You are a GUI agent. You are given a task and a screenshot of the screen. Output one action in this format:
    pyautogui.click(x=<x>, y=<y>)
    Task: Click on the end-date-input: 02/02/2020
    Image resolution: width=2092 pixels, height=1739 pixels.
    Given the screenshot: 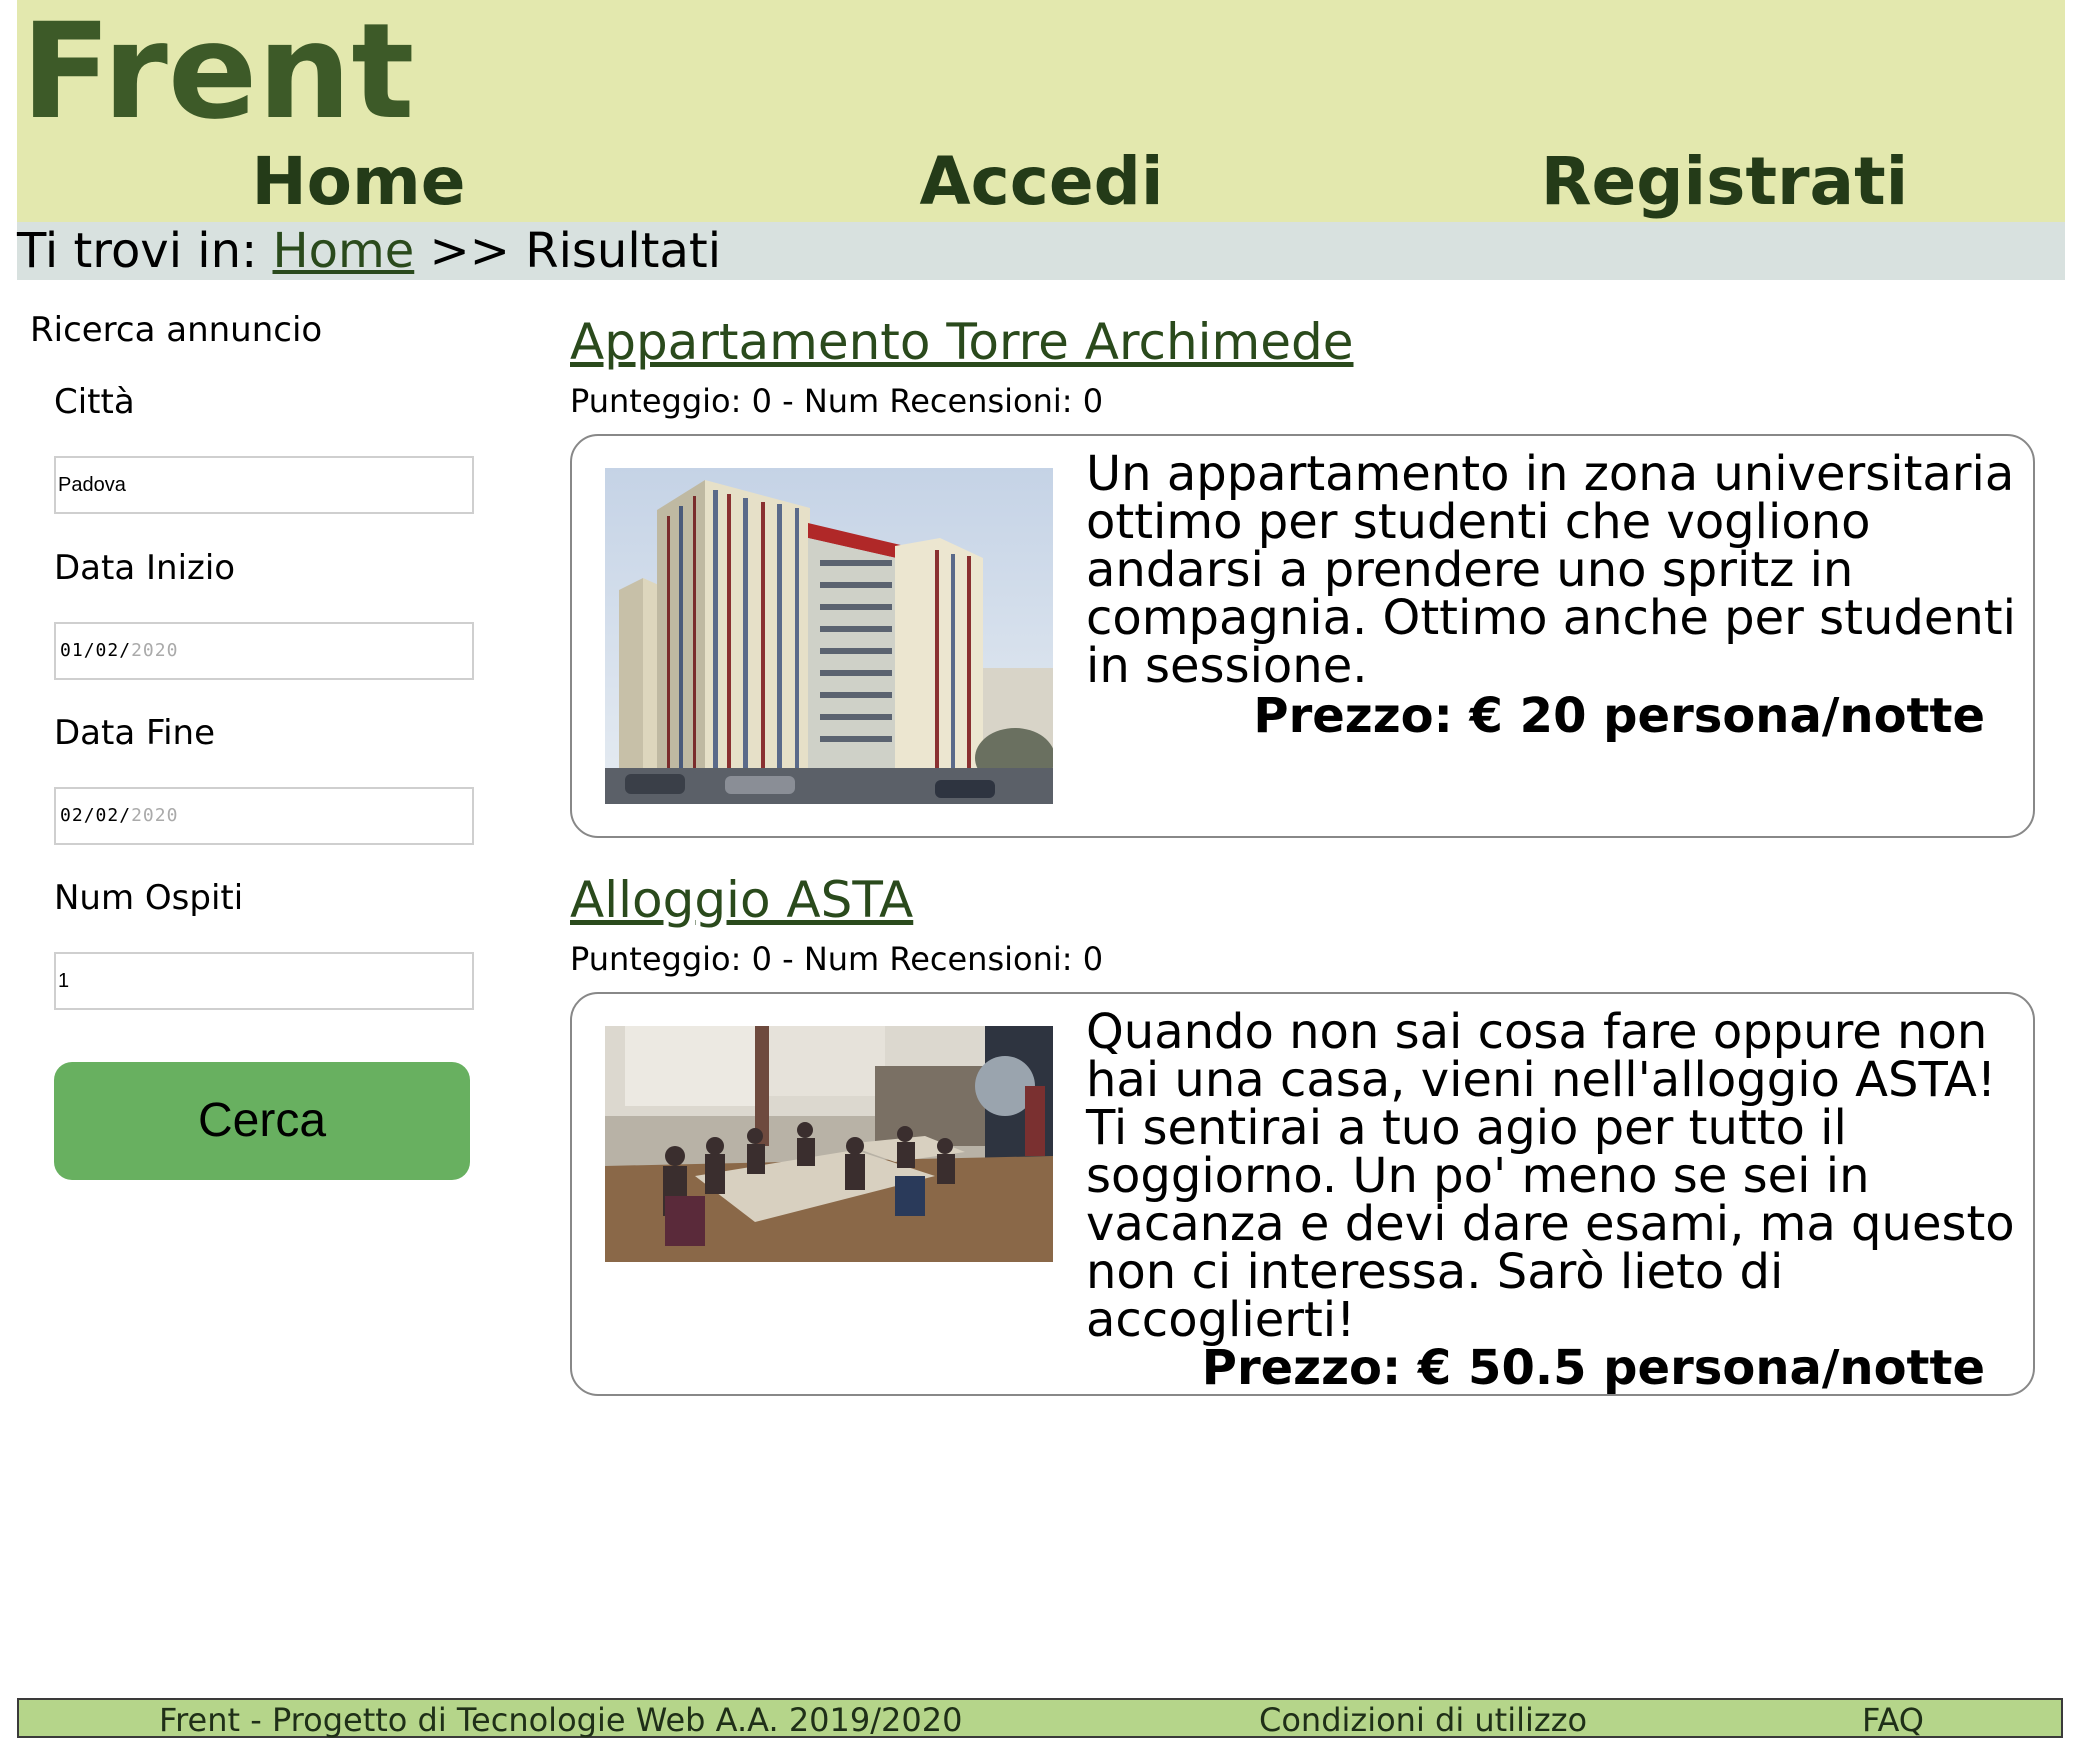 What is the action you would take?
    pyautogui.click(x=264, y=816)
    